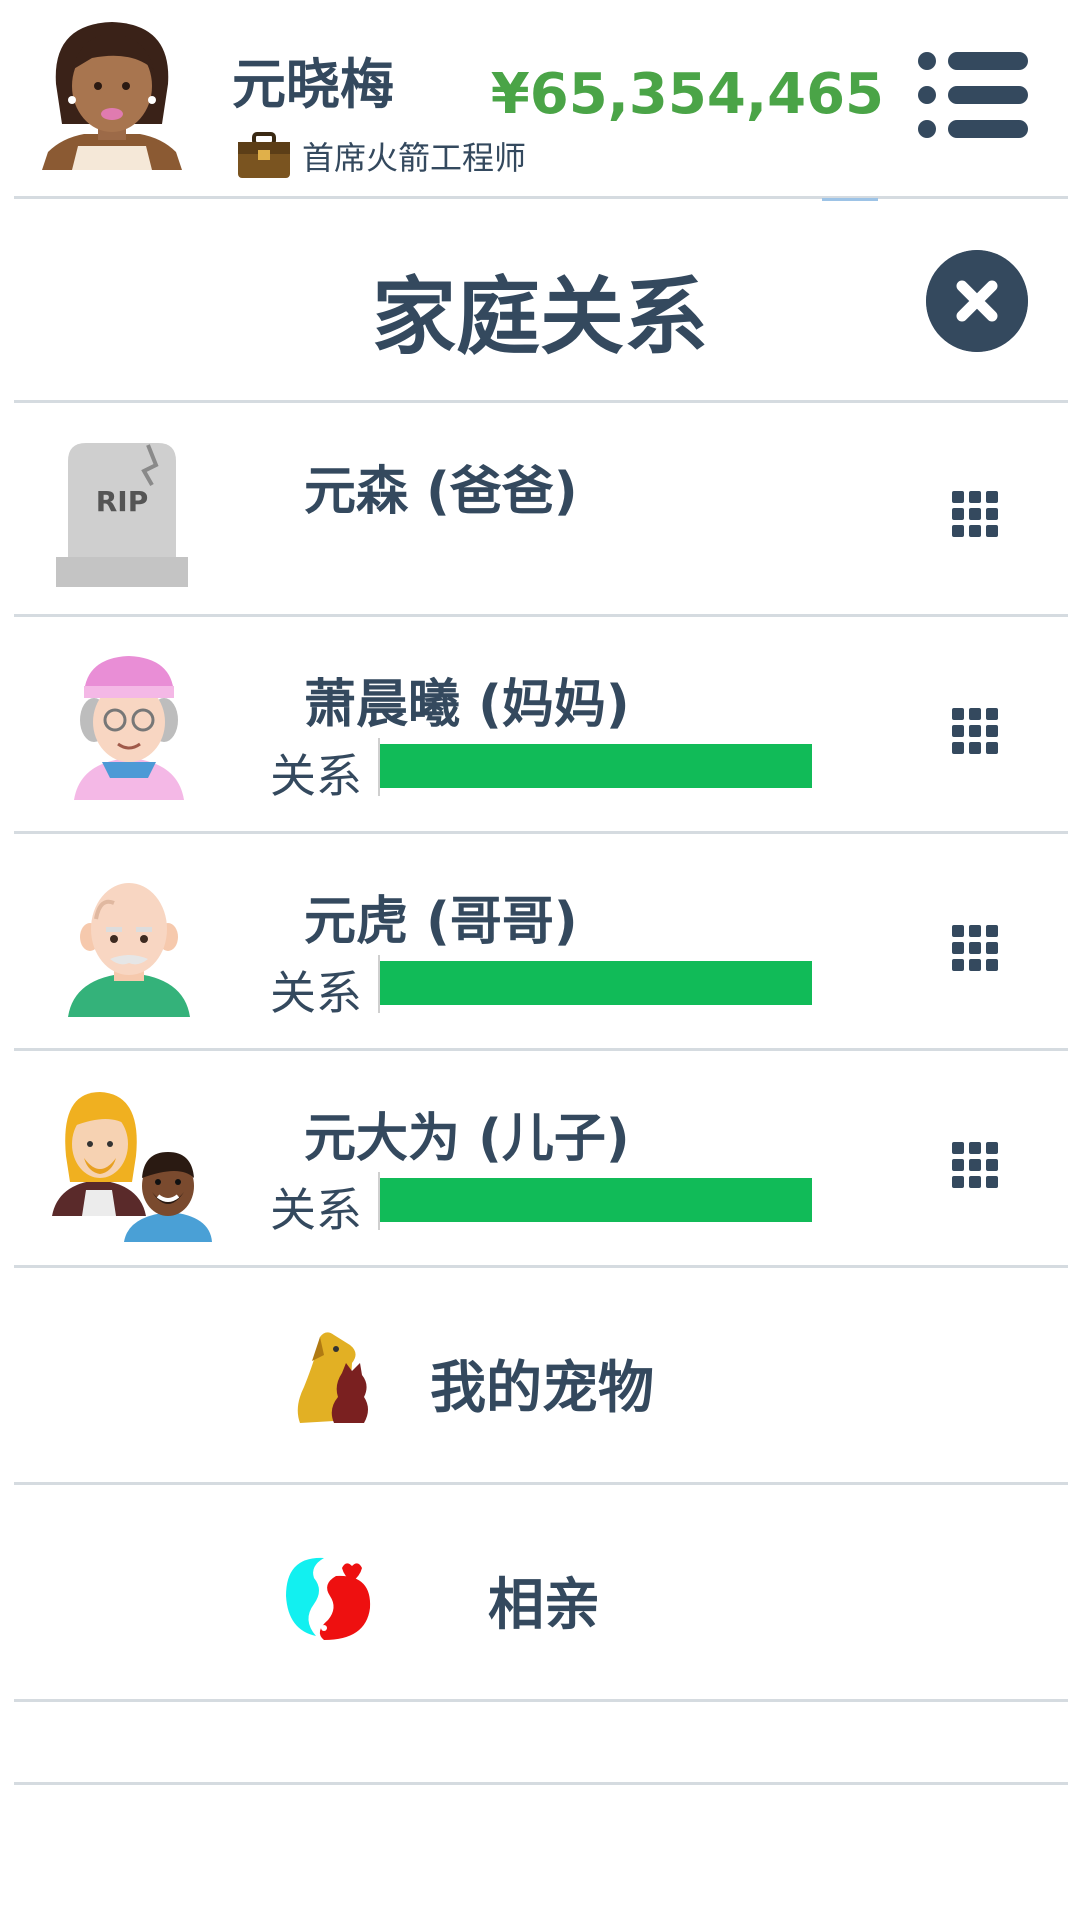  Describe the element at coordinates (973, 95) in the screenshot. I see `list-menu-icon` at that location.